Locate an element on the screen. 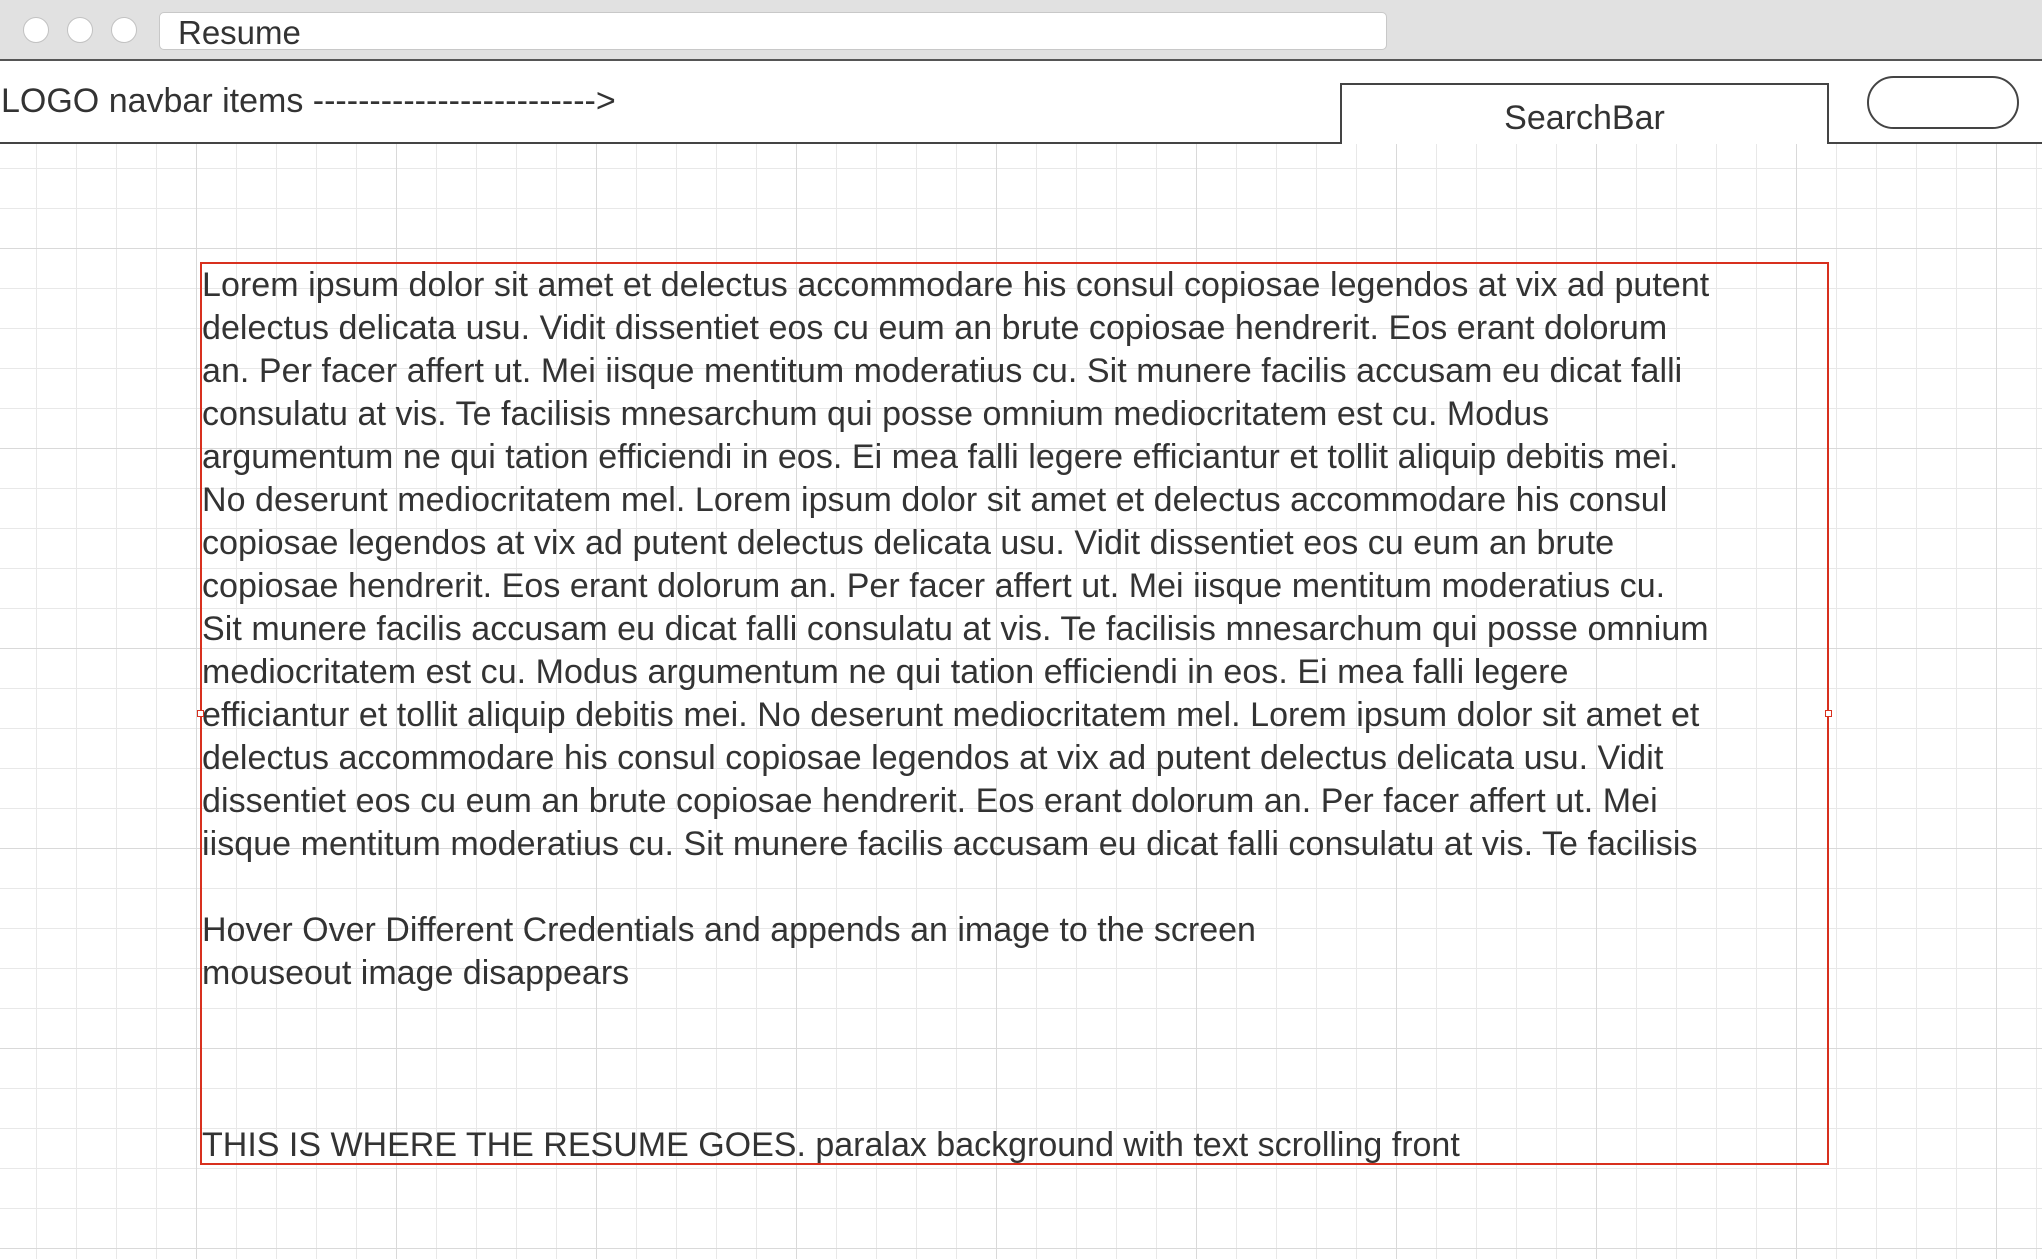  browser-titlebar: Resume is located at coordinates (1021, 30).